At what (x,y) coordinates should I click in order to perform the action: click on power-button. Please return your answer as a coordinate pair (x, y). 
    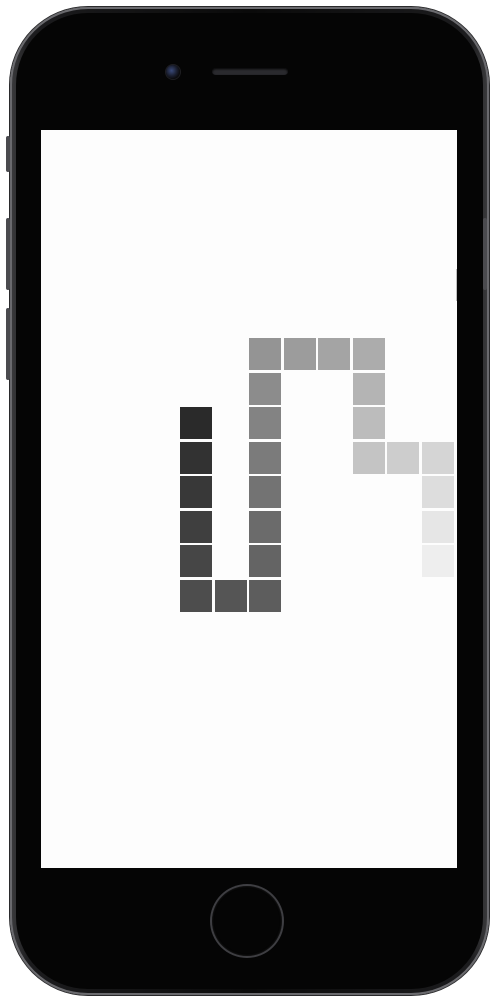
    Looking at the image, I should click on (485, 254).